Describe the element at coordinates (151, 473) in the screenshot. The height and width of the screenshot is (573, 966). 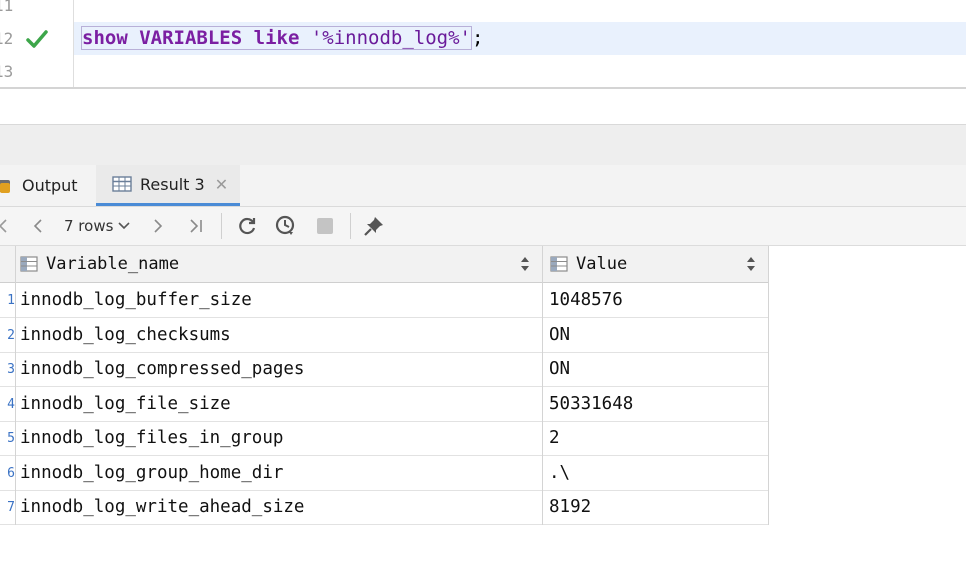
I see `cell-variable-name: innodb_log_group_home_dir` at that location.